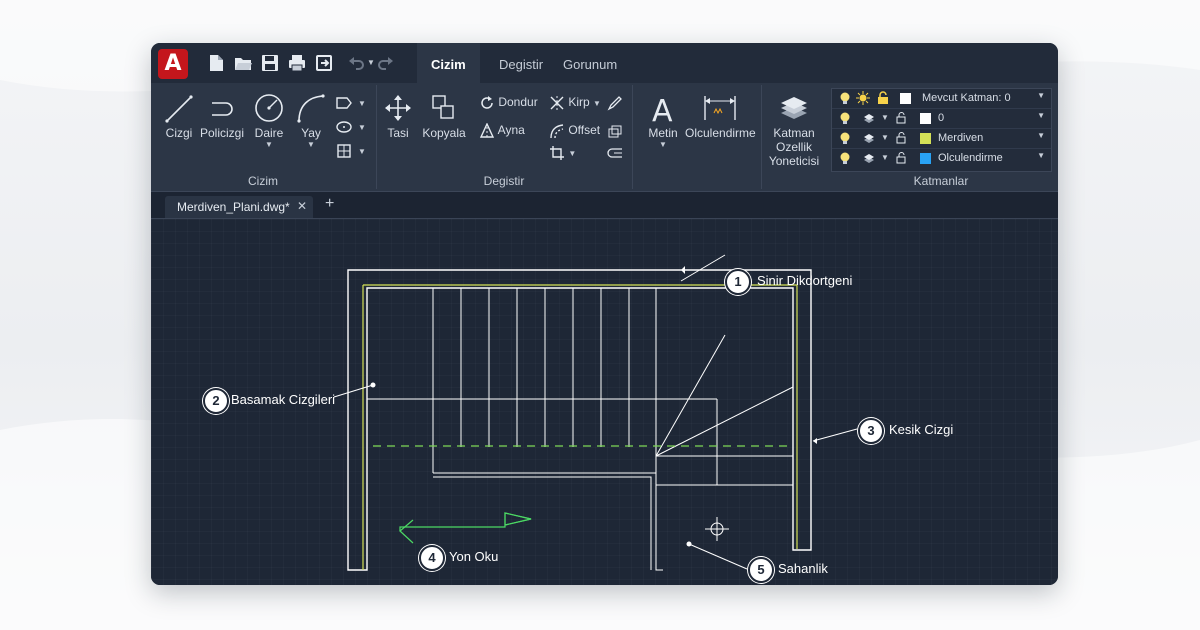 This screenshot has width=1200, height=630. What do you see at coordinates (615, 132) in the screenshot?
I see `array-tool` at bounding box center [615, 132].